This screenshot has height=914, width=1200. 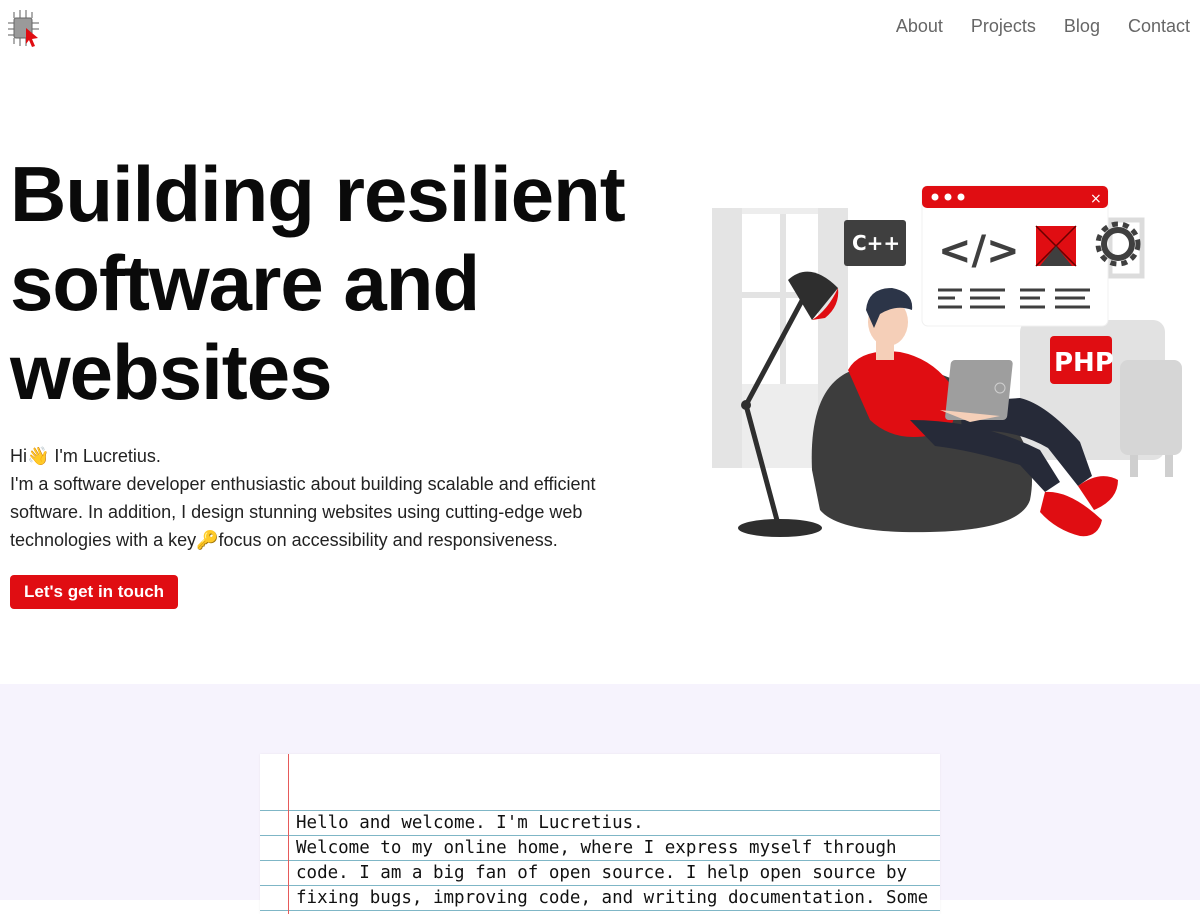 I want to click on nav-contact-link: Contact, so click(x=1159, y=26).